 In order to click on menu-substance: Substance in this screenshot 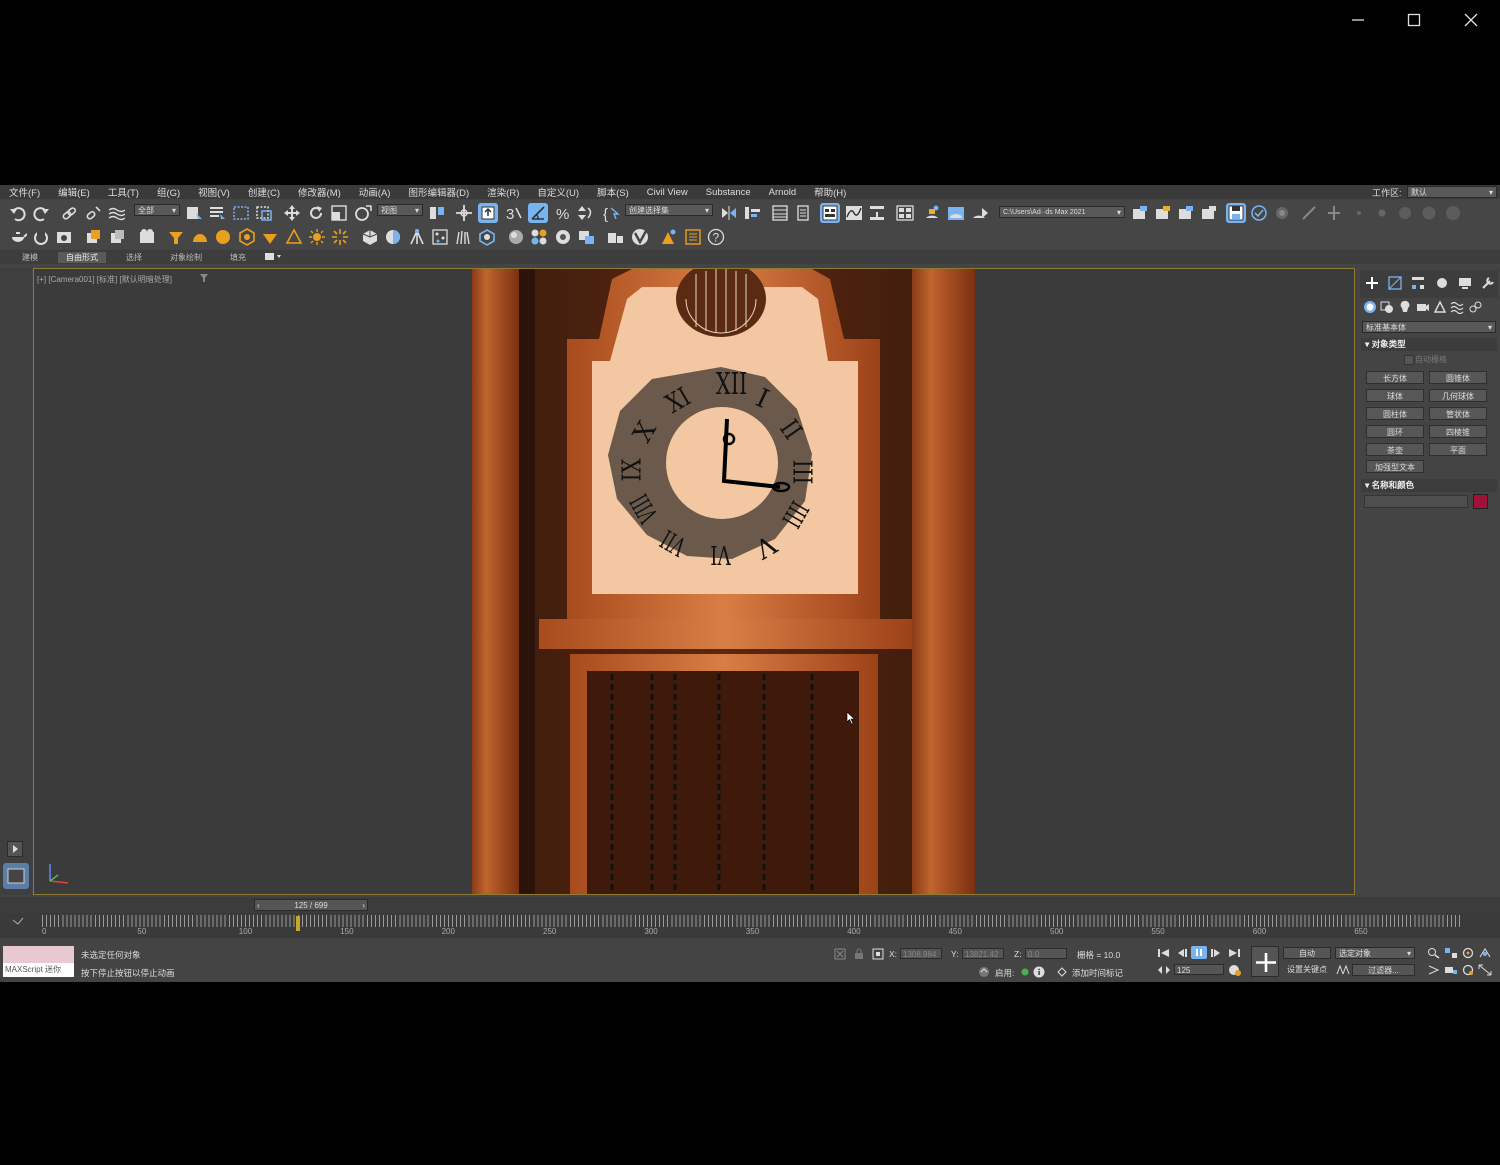, I will do `click(728, 192)`.